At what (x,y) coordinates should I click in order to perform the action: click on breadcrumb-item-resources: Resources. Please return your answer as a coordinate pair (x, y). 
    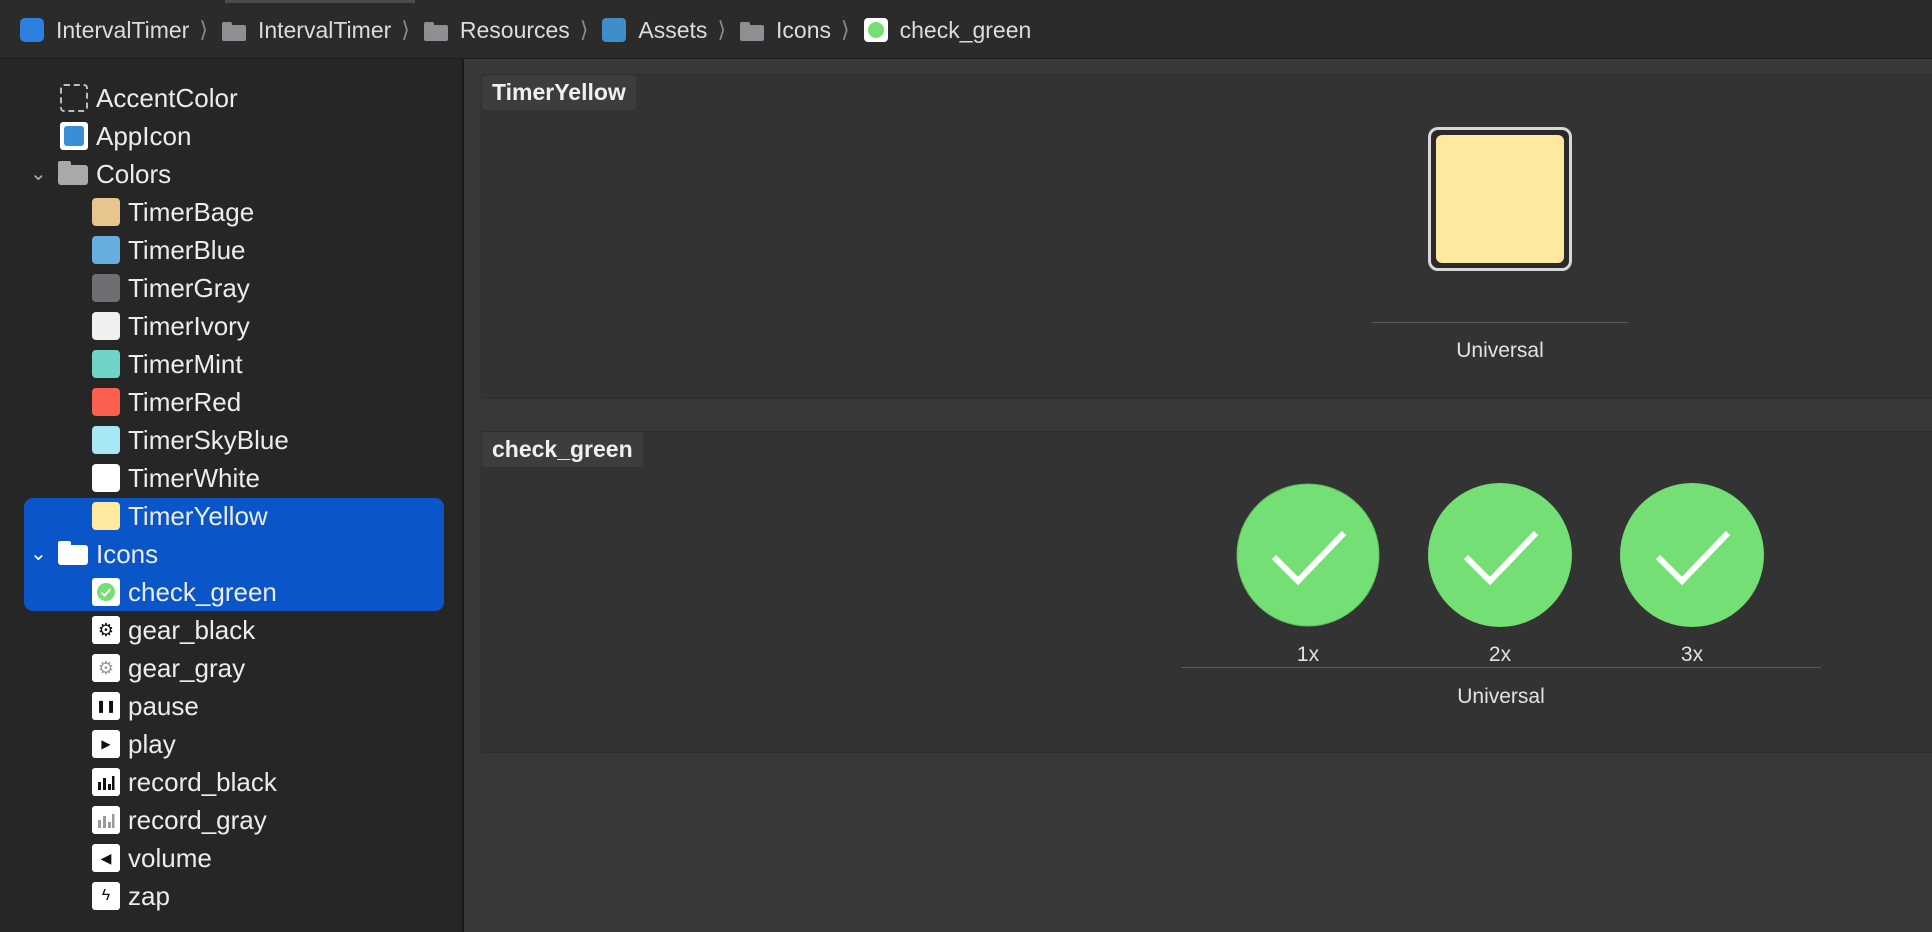
    Looking at the image, I should click on (496, 30).